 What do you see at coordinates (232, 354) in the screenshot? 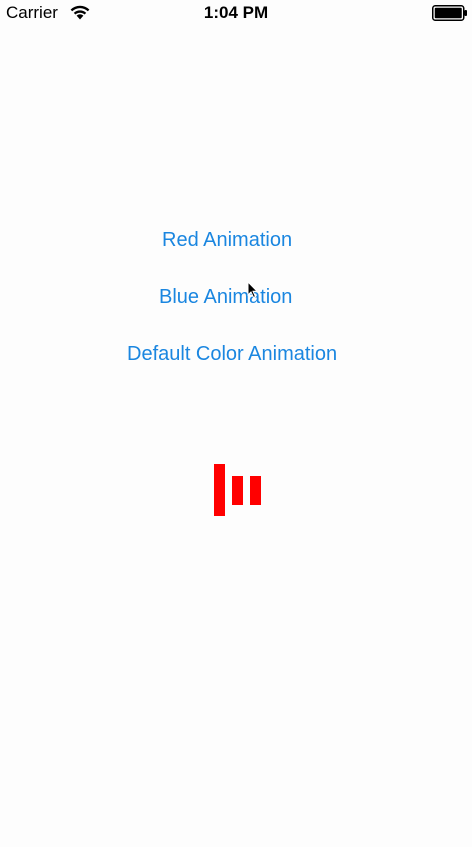
I see `default-color-animation-button: Default Color Animation` at bounding box center [232, 354].